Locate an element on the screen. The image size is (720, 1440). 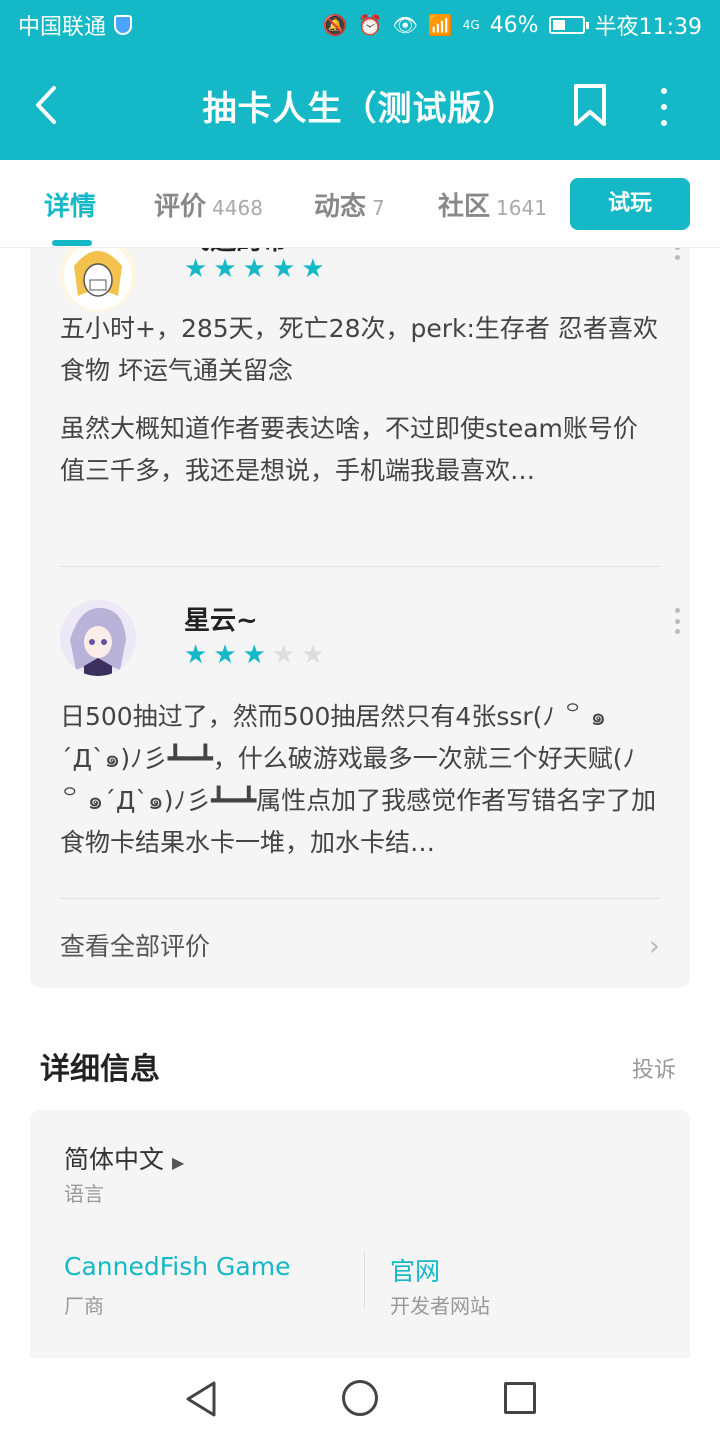
page-title: 抽卡人生（测试版） is located at coordinates (360, 108).